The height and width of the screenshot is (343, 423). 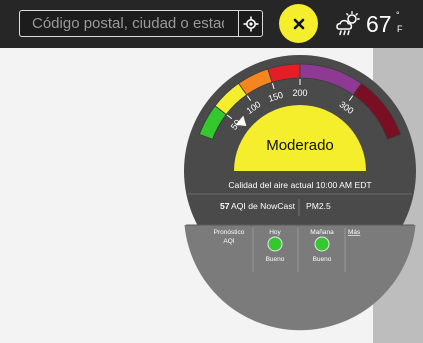 What do you see at coordinates (322, 259) in the screenshot?
I see `forecast-status-tomorrow: Bueno` at bounding box center [322, 259].